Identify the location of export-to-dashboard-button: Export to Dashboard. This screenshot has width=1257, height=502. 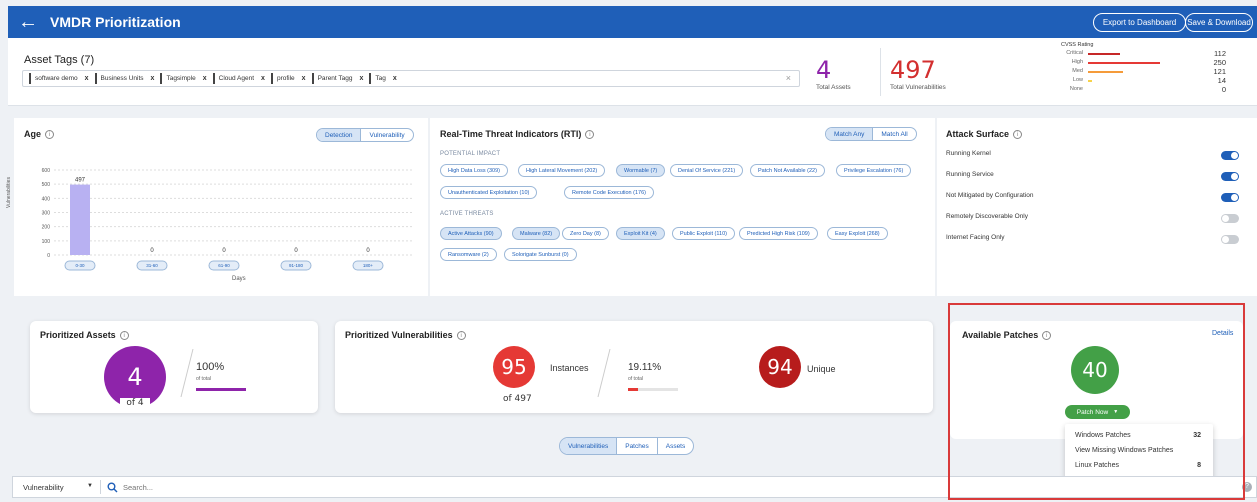
(1139, 22).